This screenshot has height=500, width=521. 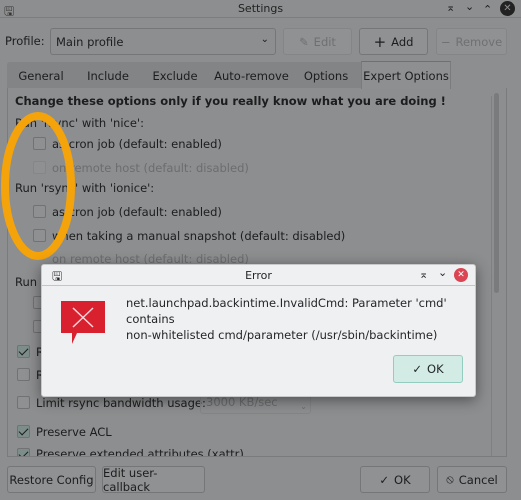 What do you see at coordinates (304, 41) in the screenshot?
I see `pencil-icon: ✎` at bounding box center [304, 41].